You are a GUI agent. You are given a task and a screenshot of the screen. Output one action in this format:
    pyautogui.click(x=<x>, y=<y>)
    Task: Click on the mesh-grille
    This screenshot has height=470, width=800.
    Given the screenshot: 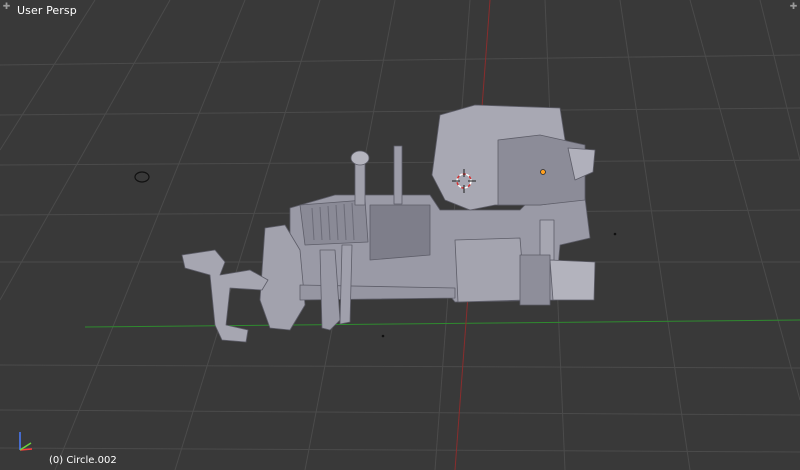 What is the action you would take?
    pyautogui.click(x=334, y=222)
    